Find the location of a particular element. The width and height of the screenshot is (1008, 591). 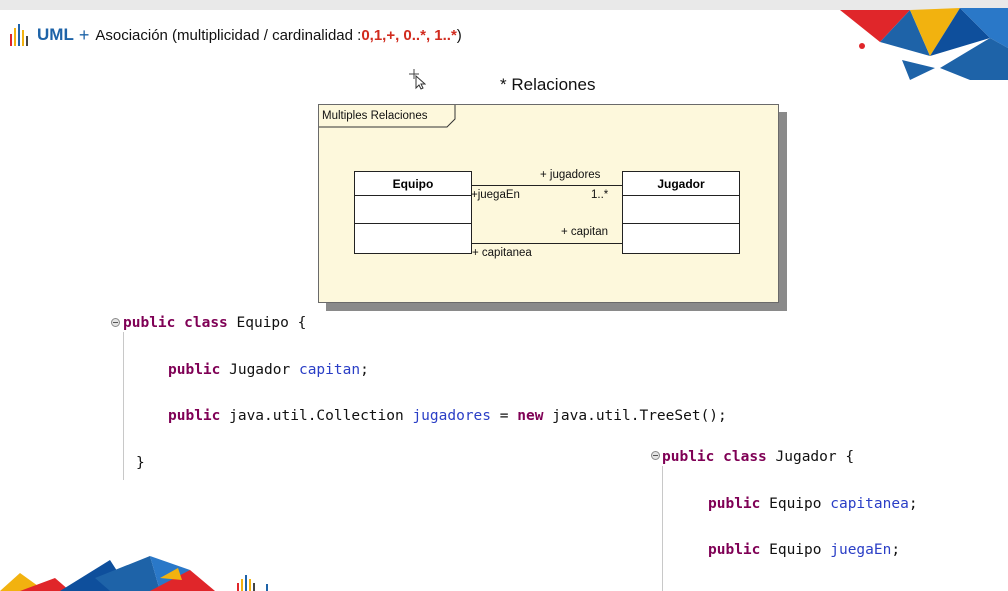

title-uml: UML is located at coordinates (55, 34).